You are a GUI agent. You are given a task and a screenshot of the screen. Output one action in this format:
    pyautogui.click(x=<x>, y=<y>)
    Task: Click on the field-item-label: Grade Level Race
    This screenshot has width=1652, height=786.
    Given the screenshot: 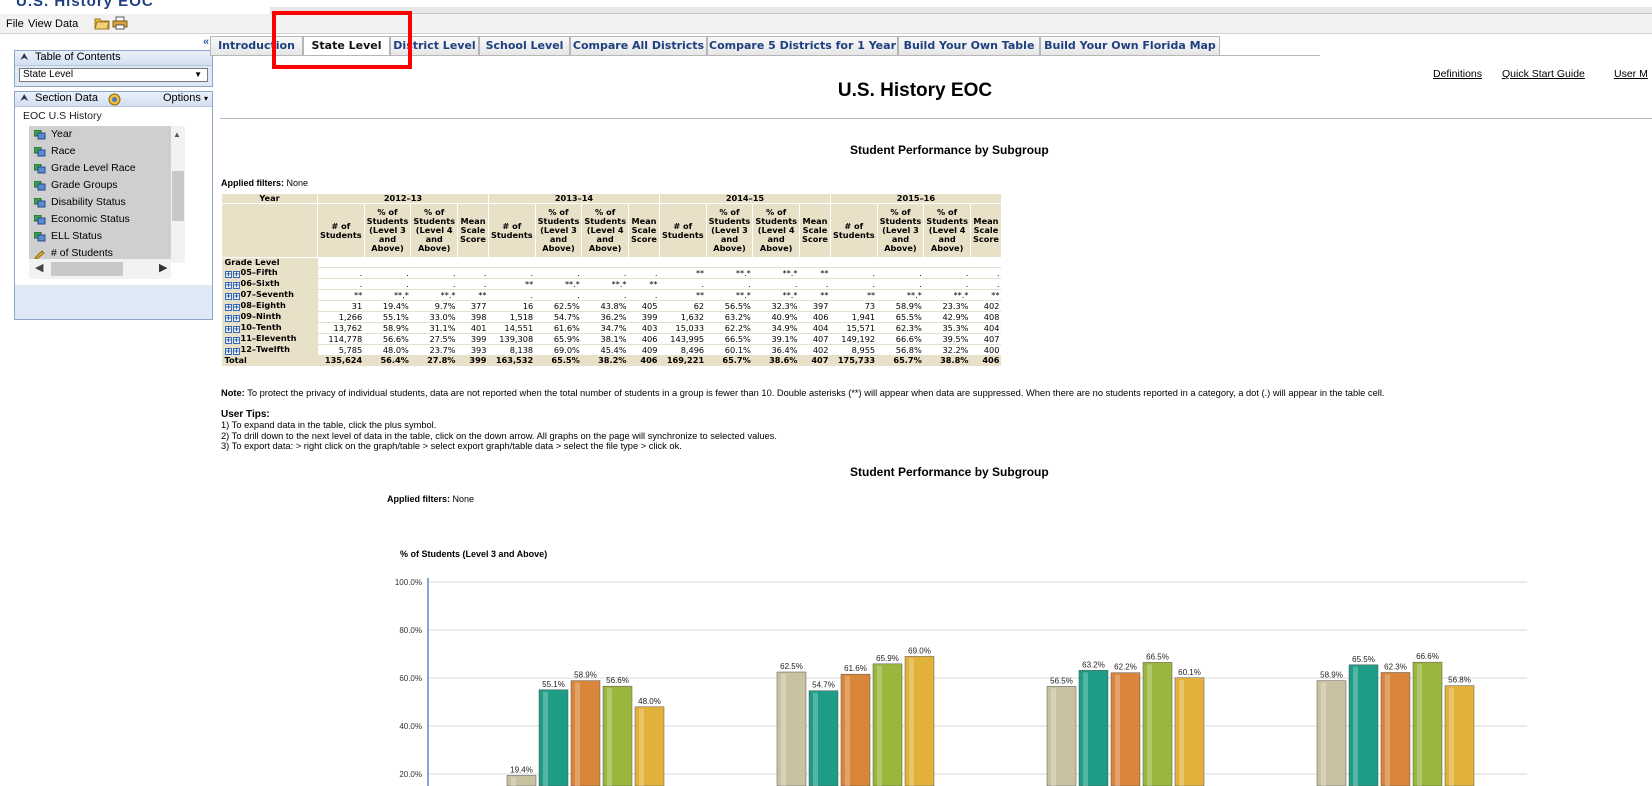 What is the action you would take?
    pyautogui.click(x=93, y=168)
    